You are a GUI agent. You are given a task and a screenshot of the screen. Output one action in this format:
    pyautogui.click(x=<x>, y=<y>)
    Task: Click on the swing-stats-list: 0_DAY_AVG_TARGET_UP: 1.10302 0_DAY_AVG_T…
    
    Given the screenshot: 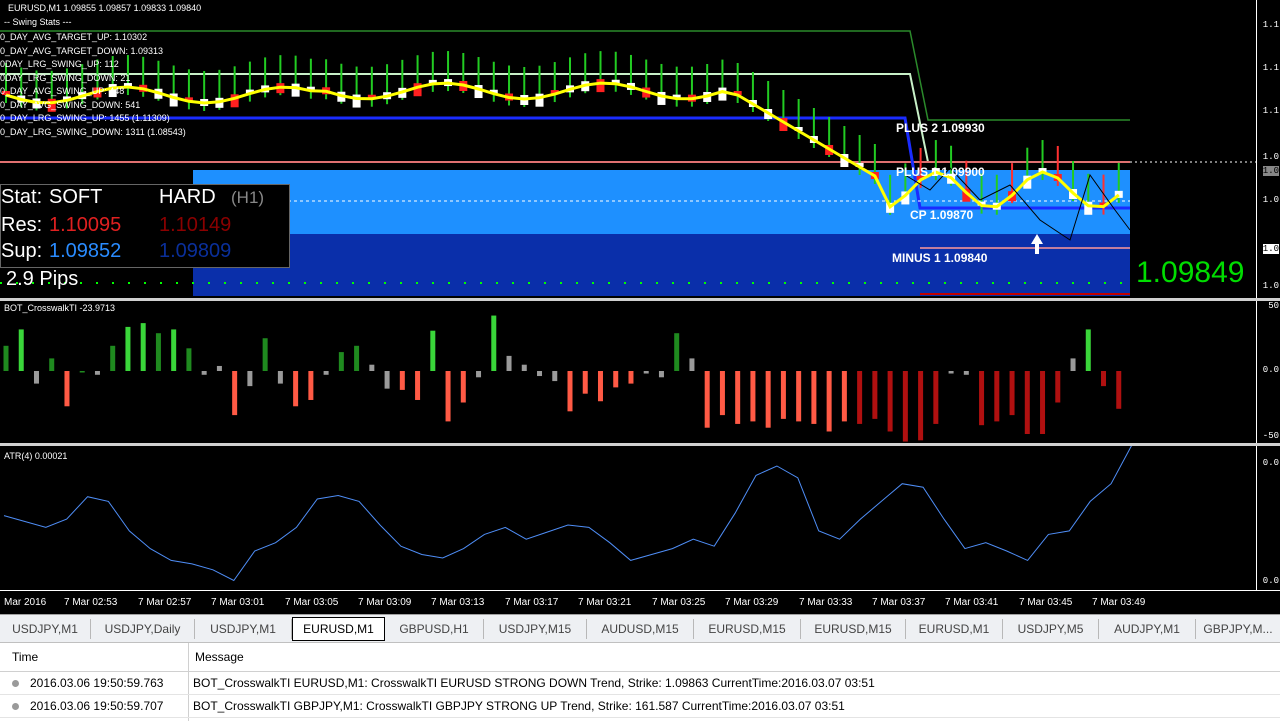 What is the action you would take?
    pyautogui.click(x=93, y=85)
    